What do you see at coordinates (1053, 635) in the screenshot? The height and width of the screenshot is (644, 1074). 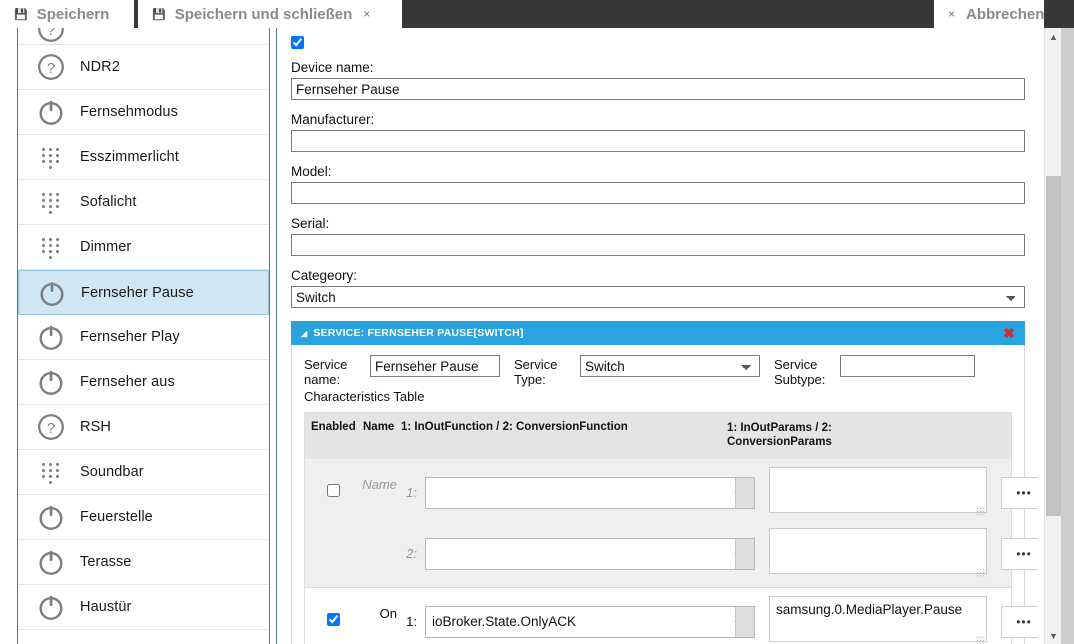 I see `scroll-down-icon: ▼` at bounding box center [1053, 635].